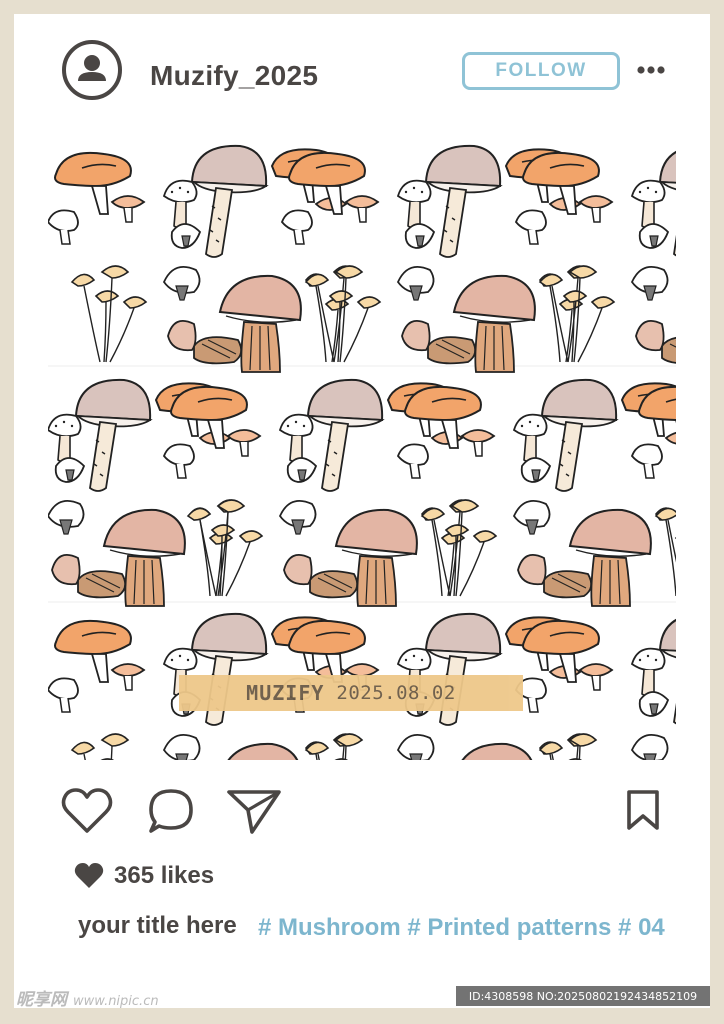  I want to click on follow-button: FOLLOW, so click(541, 71).